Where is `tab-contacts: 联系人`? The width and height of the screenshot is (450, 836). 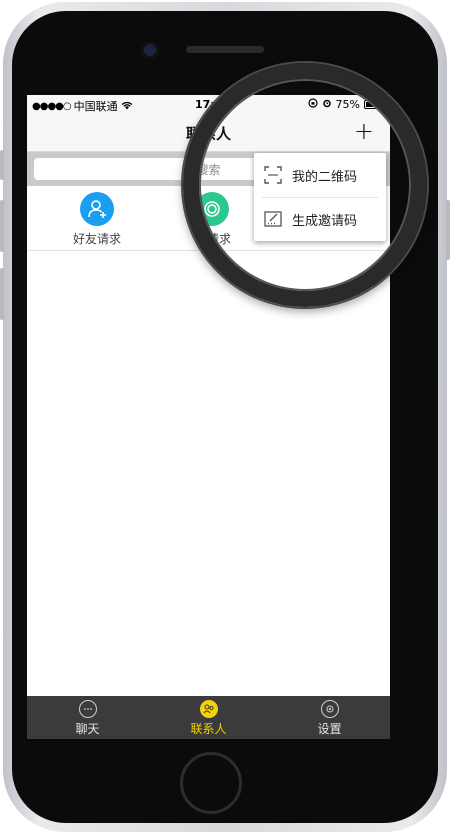
tab-contacts: 联系人 is located at coordinates (208, 717).